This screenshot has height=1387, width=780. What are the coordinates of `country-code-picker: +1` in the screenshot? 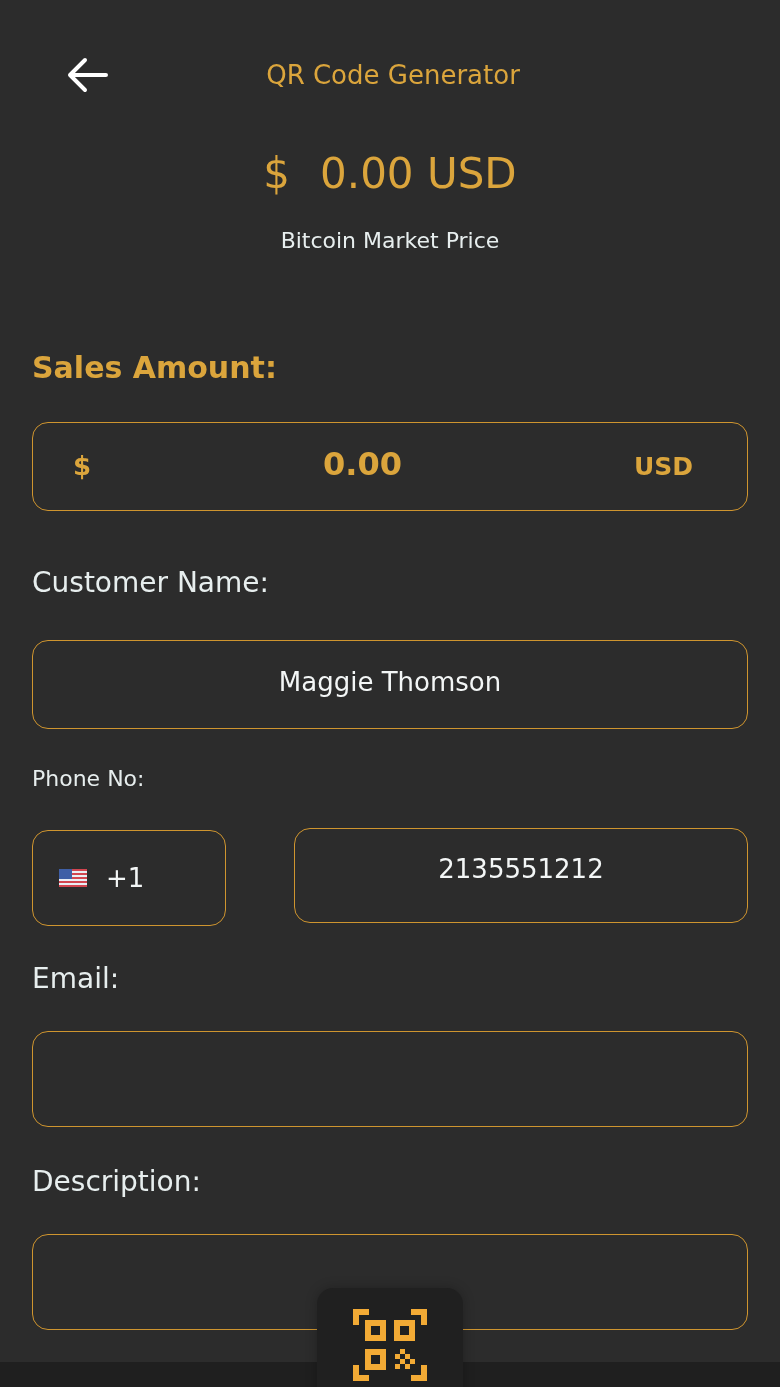 It's located at (129, 878).